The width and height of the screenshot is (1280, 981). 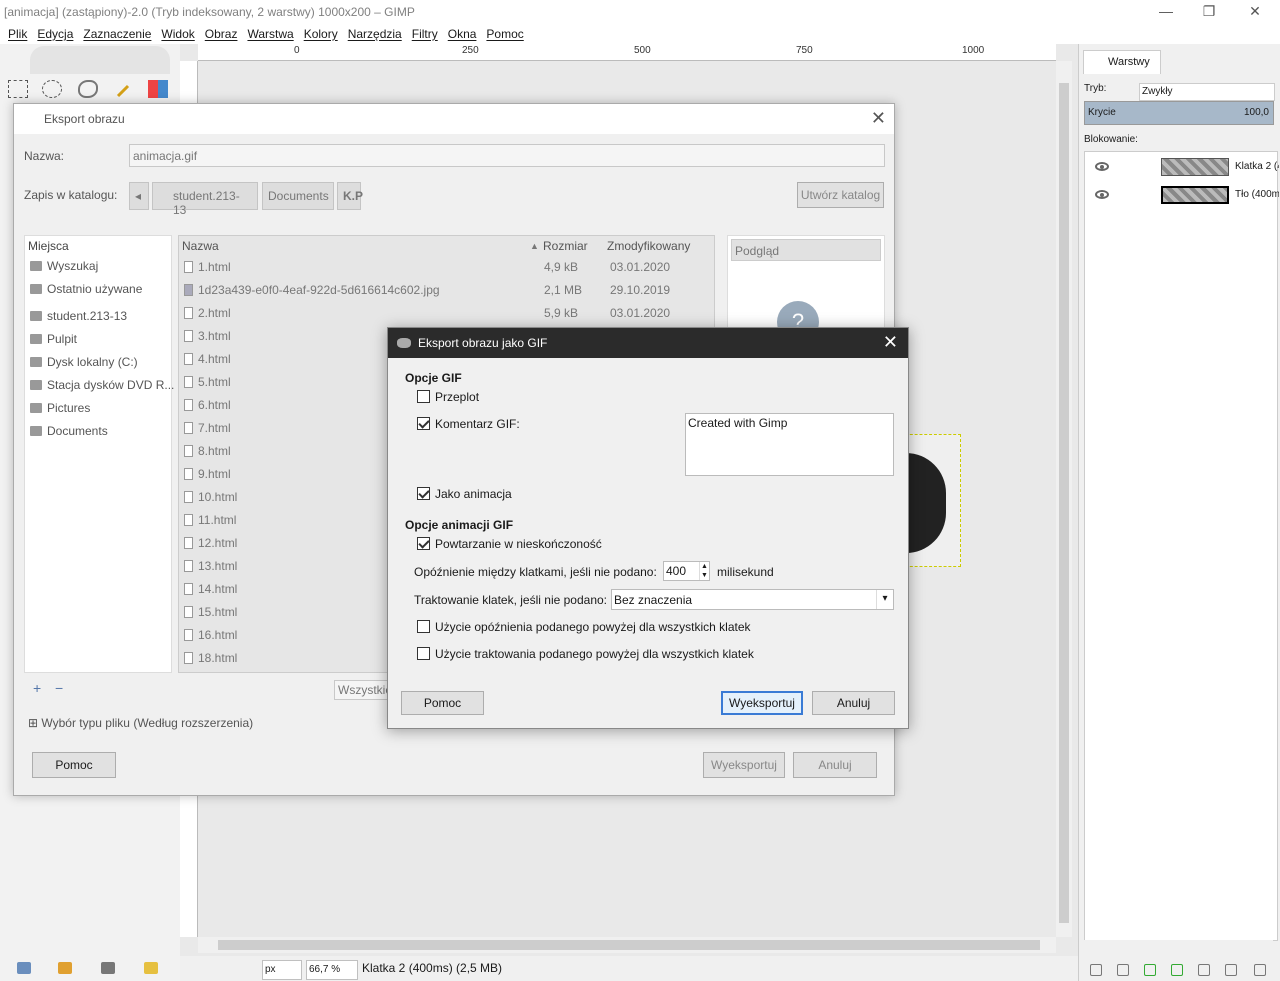 I want to click on free-select-icon, so click(x=88, y=89).